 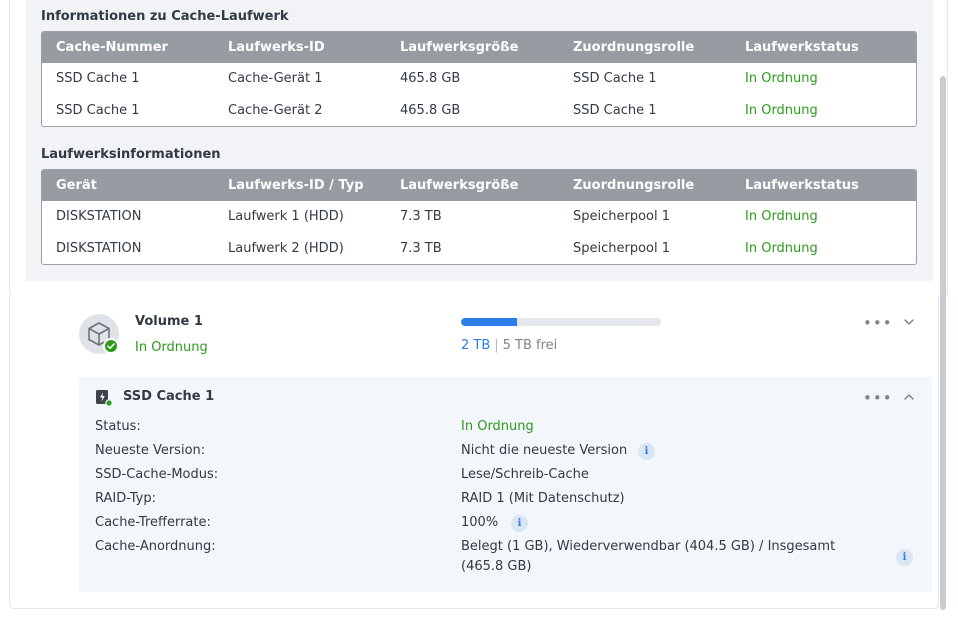 I want to click on property-value: RAID 1 (Mit Datenschutz), so click(x=543, y=498).